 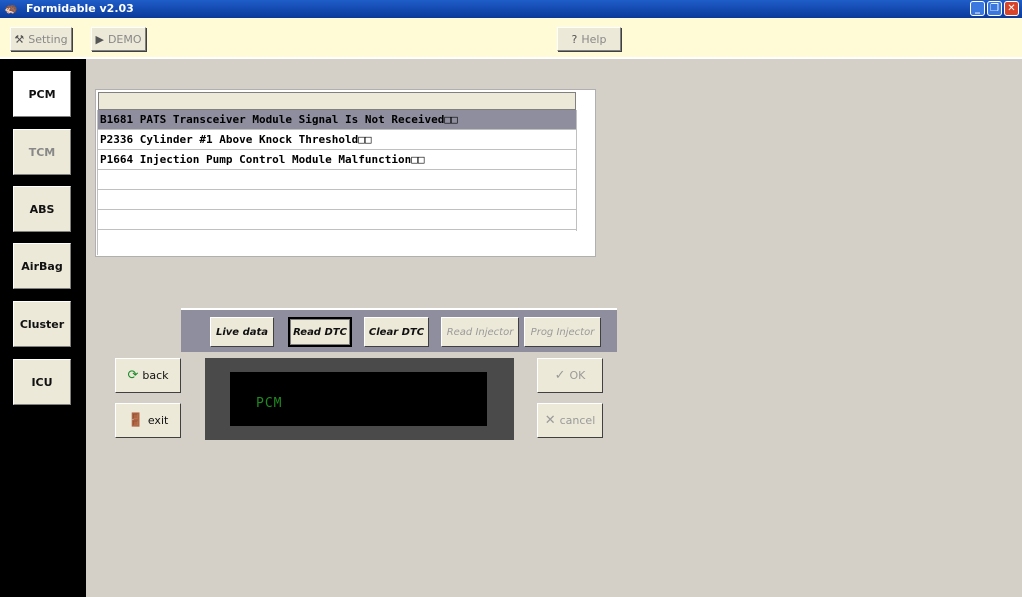 I want to click on read-injector-button: Read Injector, so click(x=480, y=332).